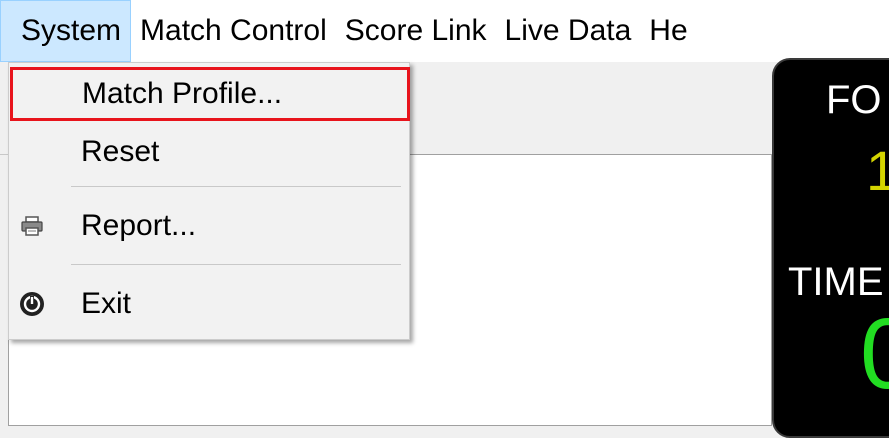 Image resolution: width=889 pixels, height=438 pixels. I want to click on scoreboard-panel: FO 1 TIME 0, so click(830, 248).